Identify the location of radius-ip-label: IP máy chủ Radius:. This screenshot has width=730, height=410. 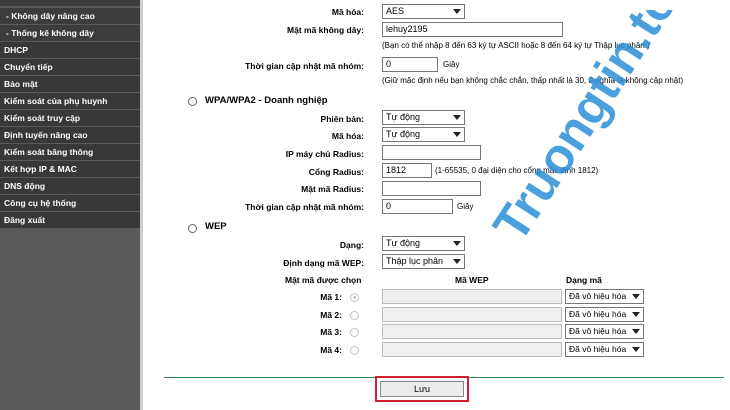
(324, 154).